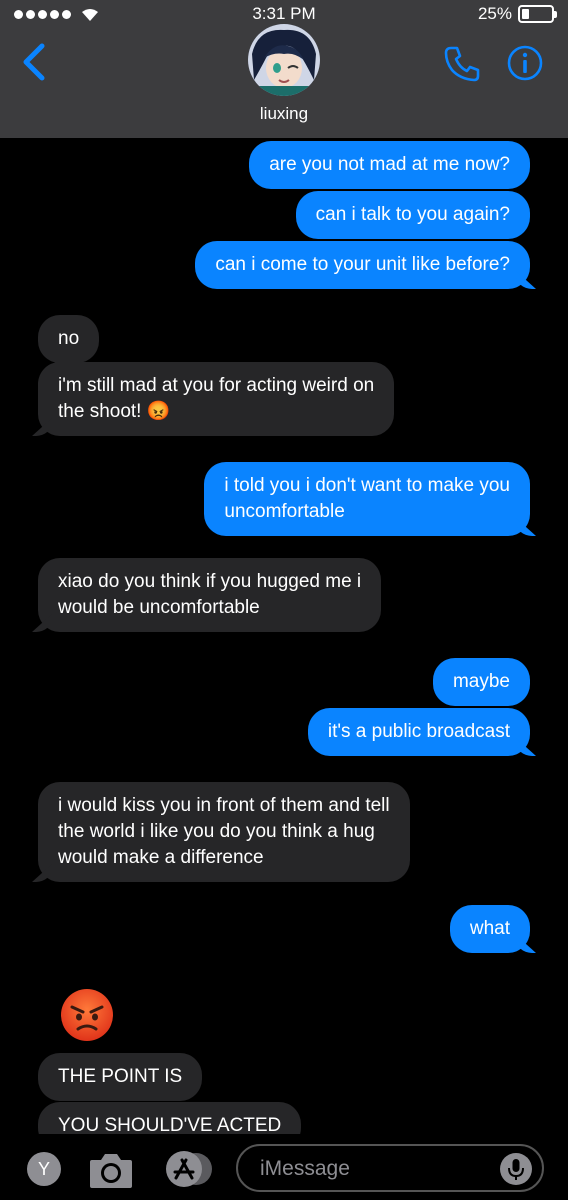  Describe the element at coordinates (525, 63) in the screenshot. I see `info-icon` at that location.